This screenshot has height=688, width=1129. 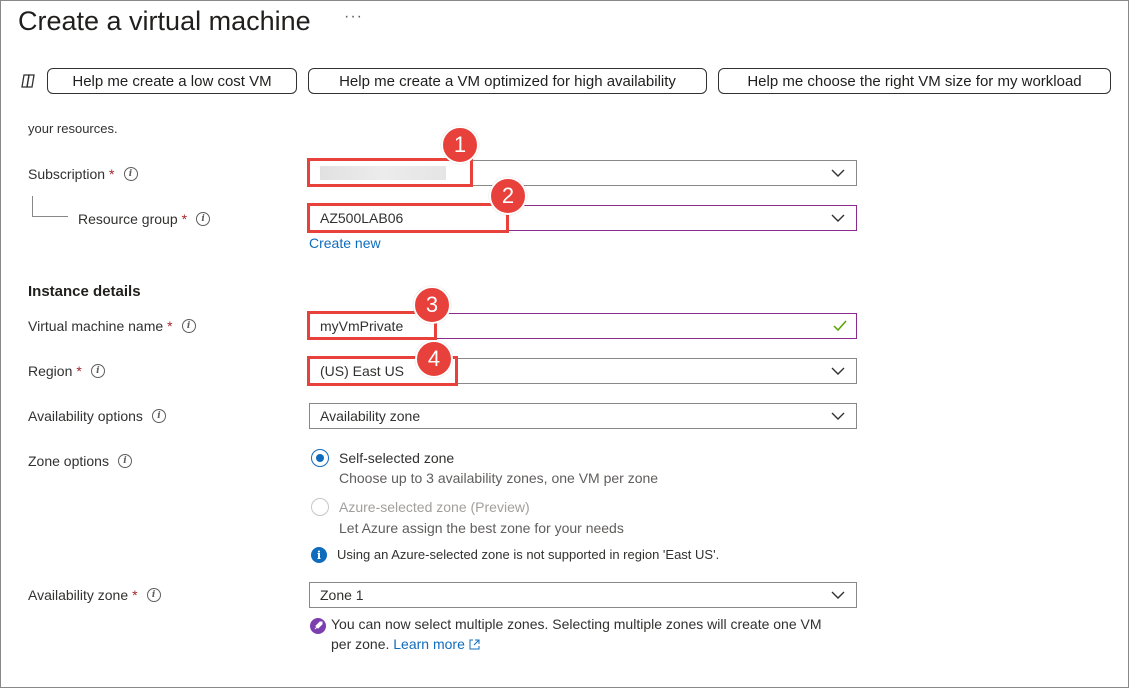 What do you see at coordinates (50, 371) in the screenshot?
I see `region-label-text: Region` at bounding box center [50, 371].